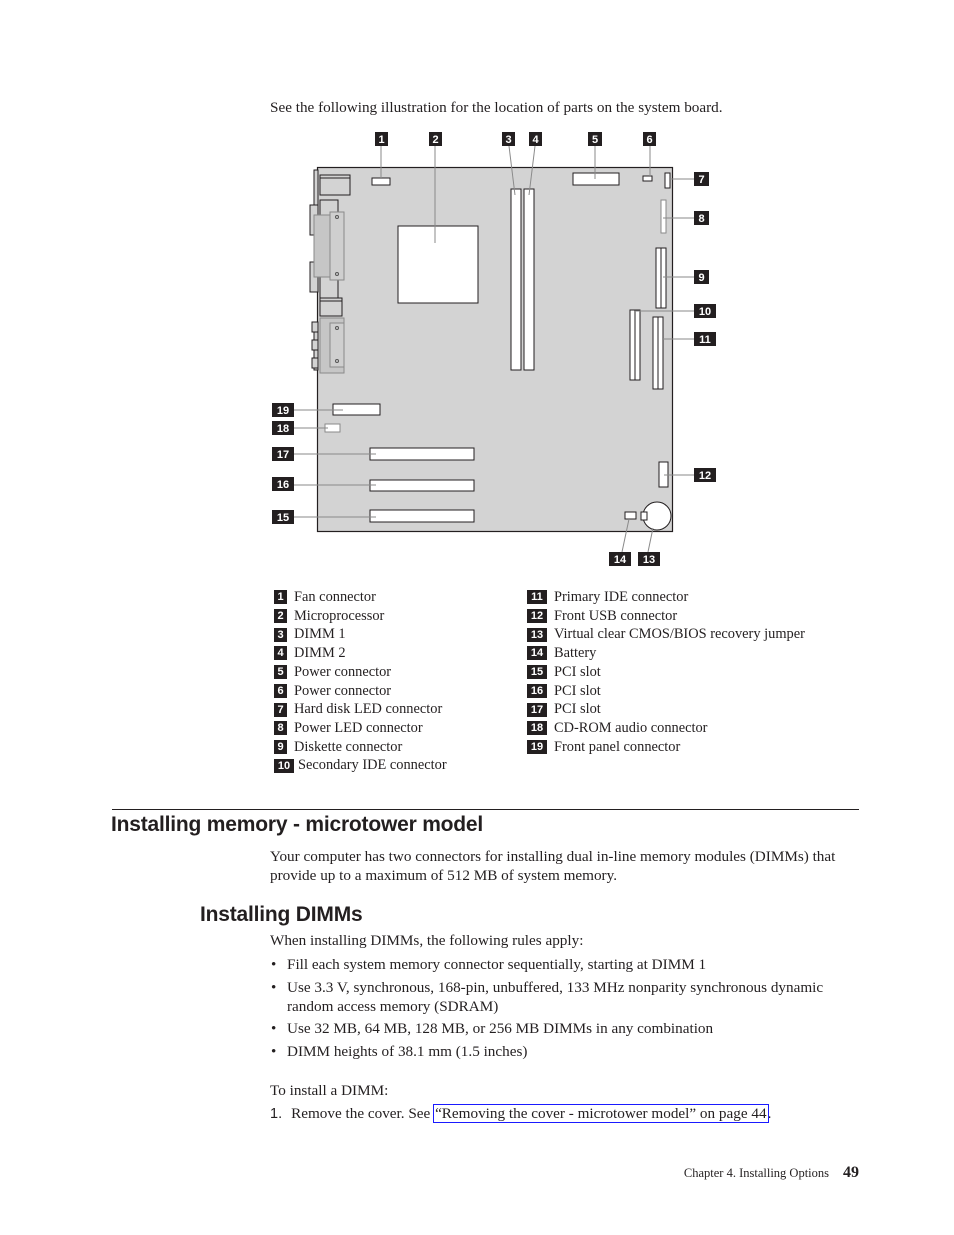  Describe the element at coordinates (280, 709) in the screenshot. I see `legend-number-badge: 7` at that location.